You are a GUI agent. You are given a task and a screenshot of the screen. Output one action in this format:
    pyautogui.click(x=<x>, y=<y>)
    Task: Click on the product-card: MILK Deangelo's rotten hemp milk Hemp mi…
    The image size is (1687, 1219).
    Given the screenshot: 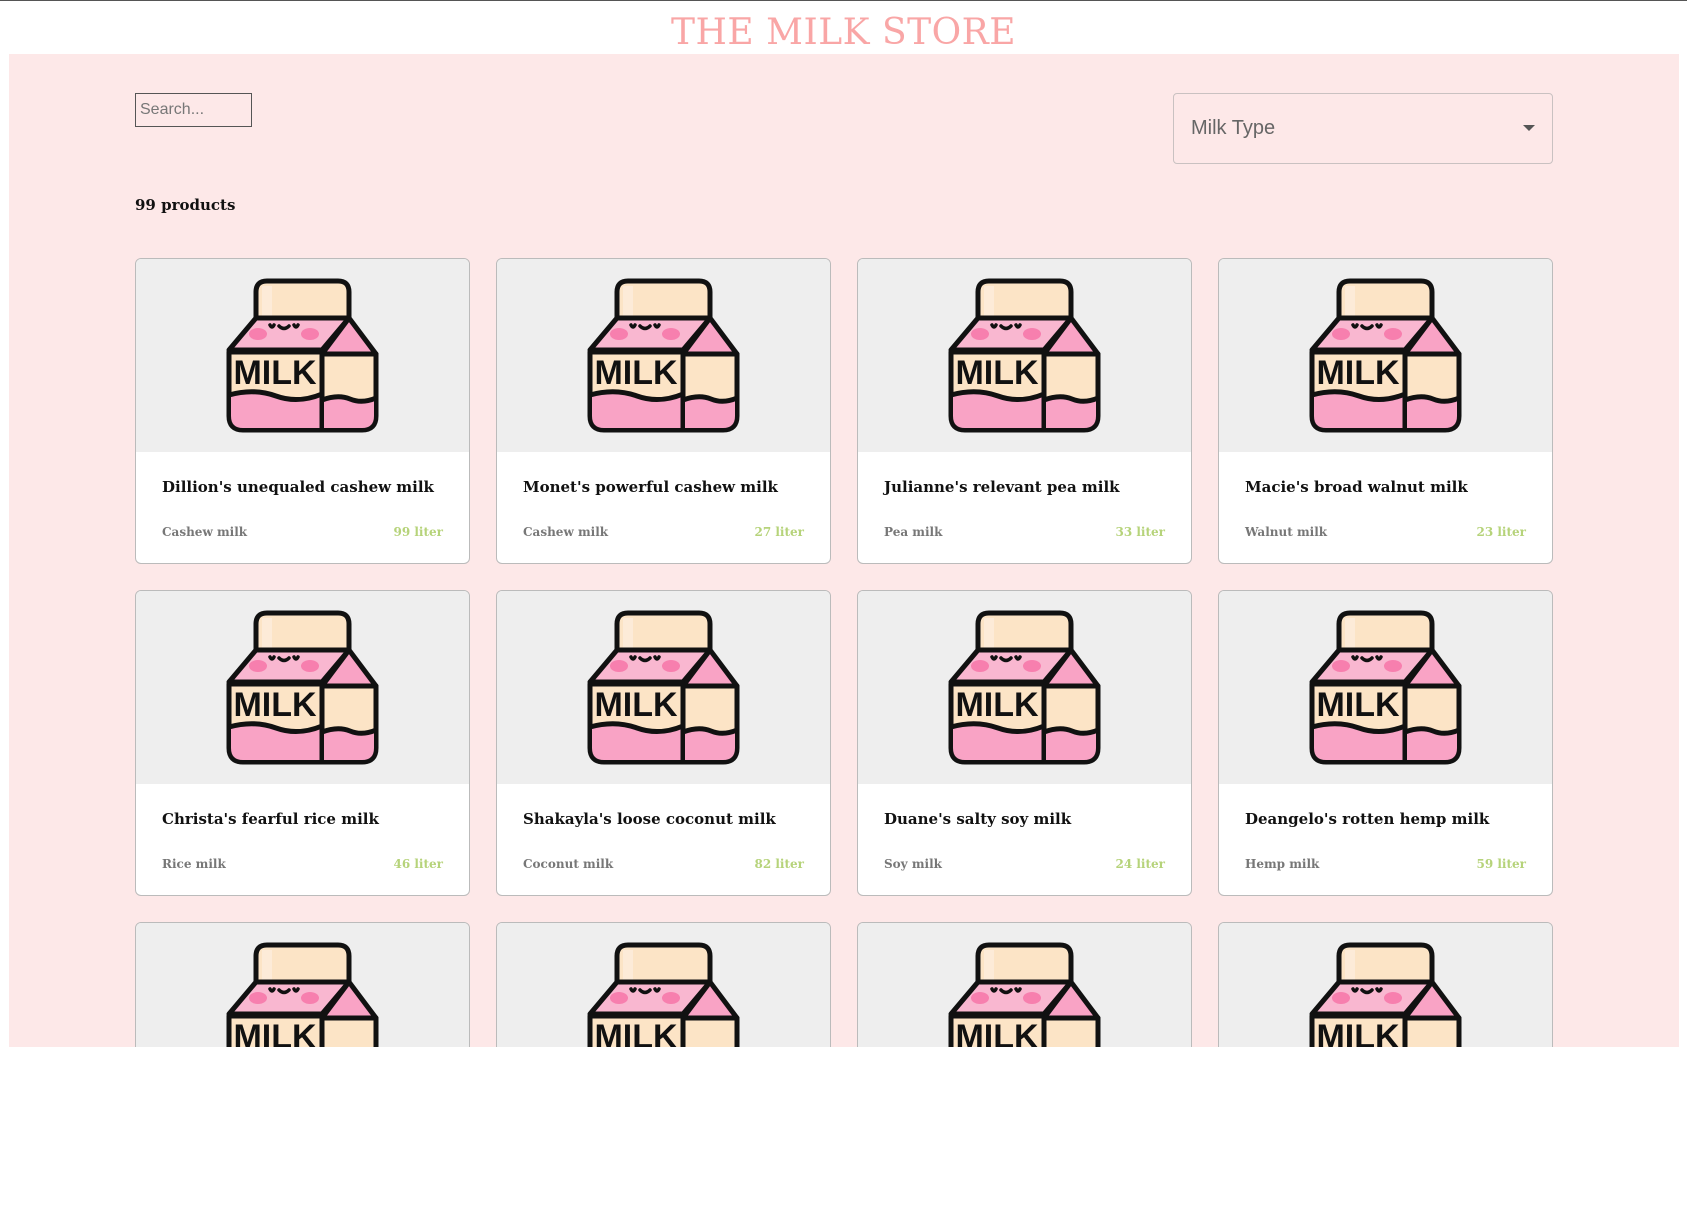 What is the action you would take?
    pyautogui.click(x=1385, y=743)
    